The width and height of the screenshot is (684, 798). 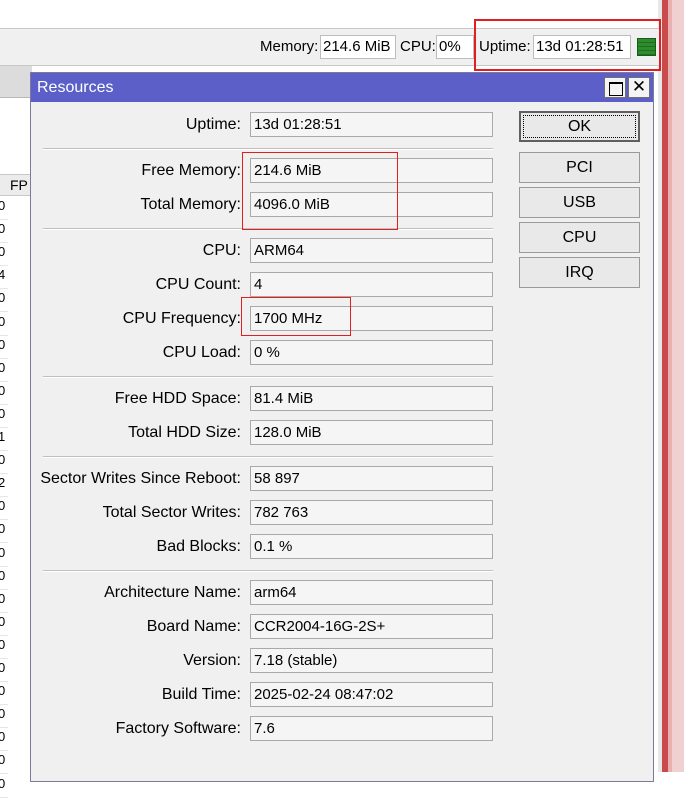 I want to click on total-memory-field: 4096.0 MiB, so click(x=371, y=204).